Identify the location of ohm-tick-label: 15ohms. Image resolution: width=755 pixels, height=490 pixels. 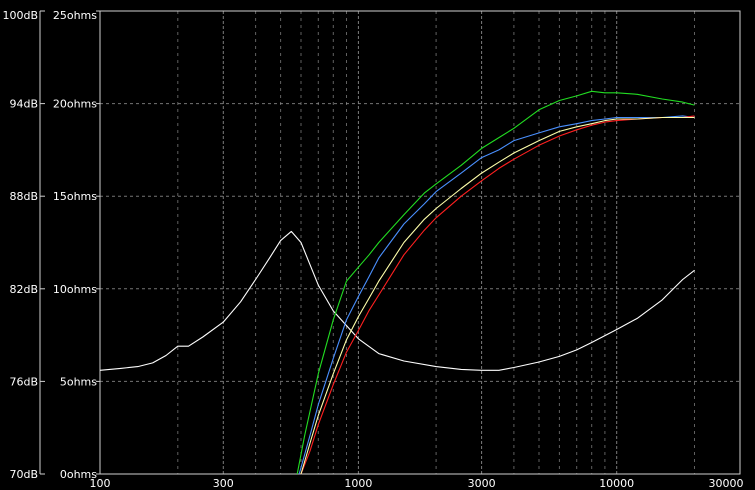
(75, 196).